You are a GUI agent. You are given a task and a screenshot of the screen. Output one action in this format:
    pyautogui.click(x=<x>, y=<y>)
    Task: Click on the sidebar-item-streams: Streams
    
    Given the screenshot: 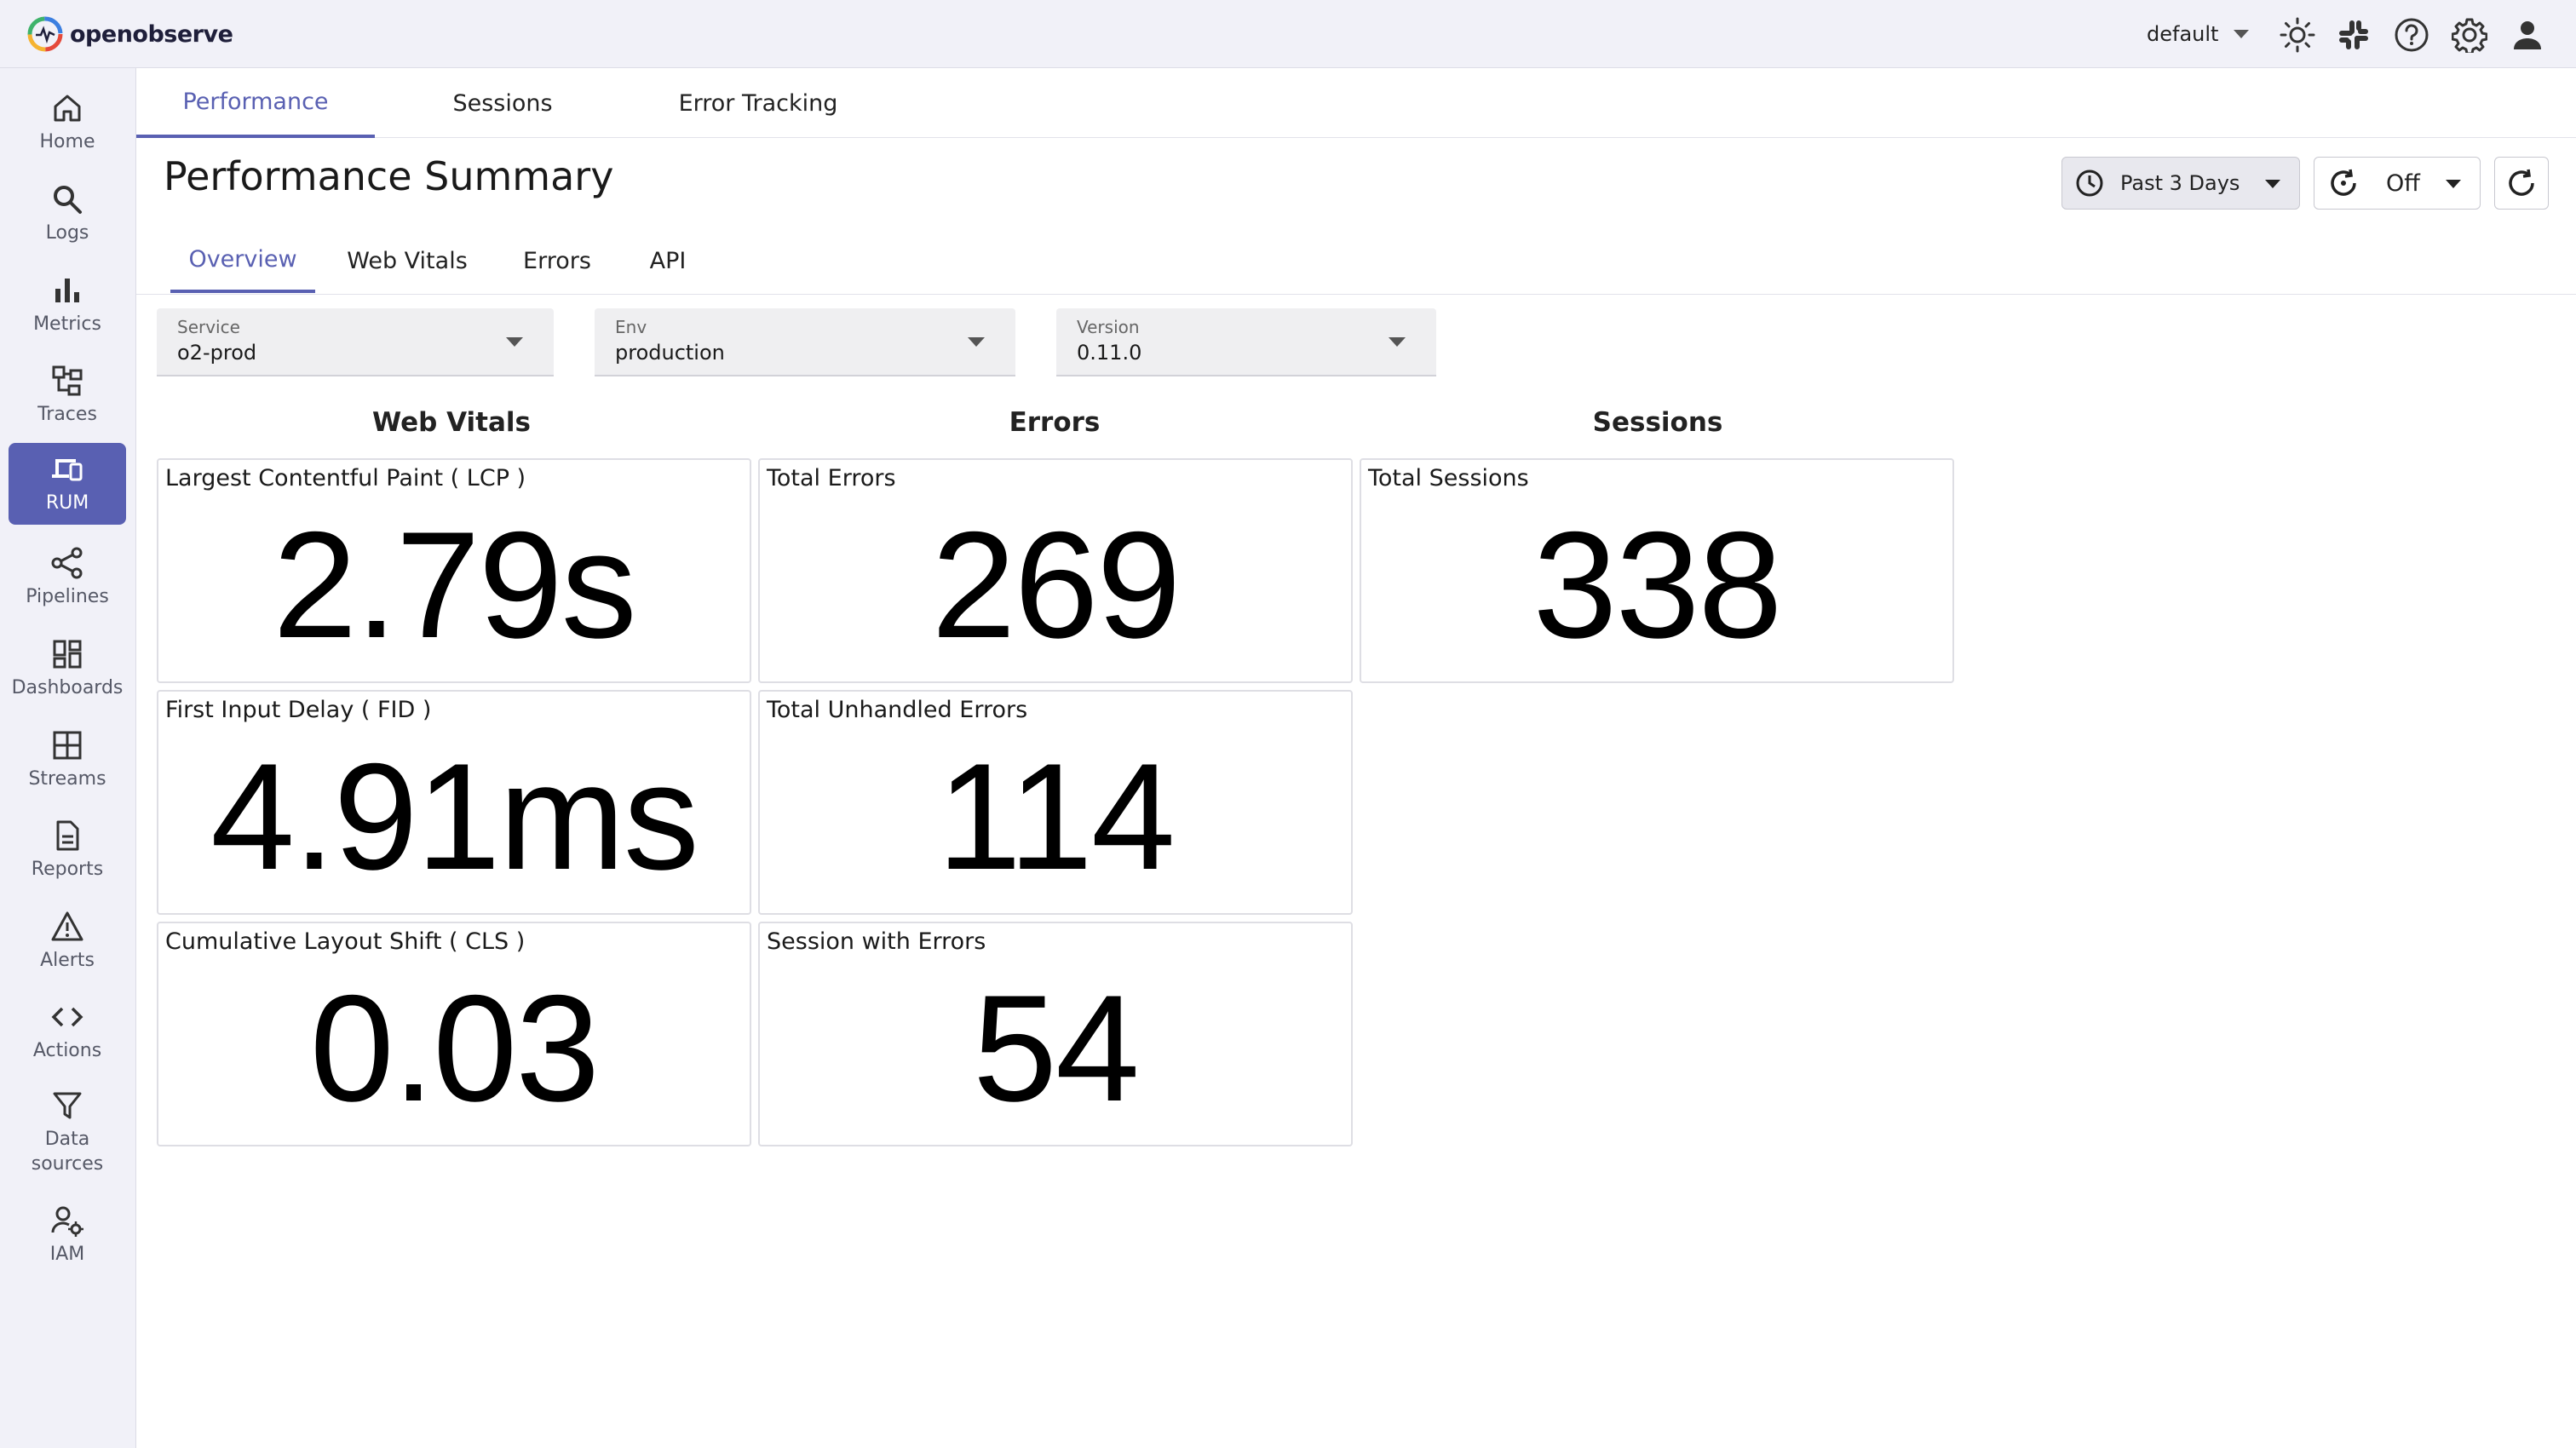 What is the action you would take?
    pyautogui.click(x=67, y=760)
    